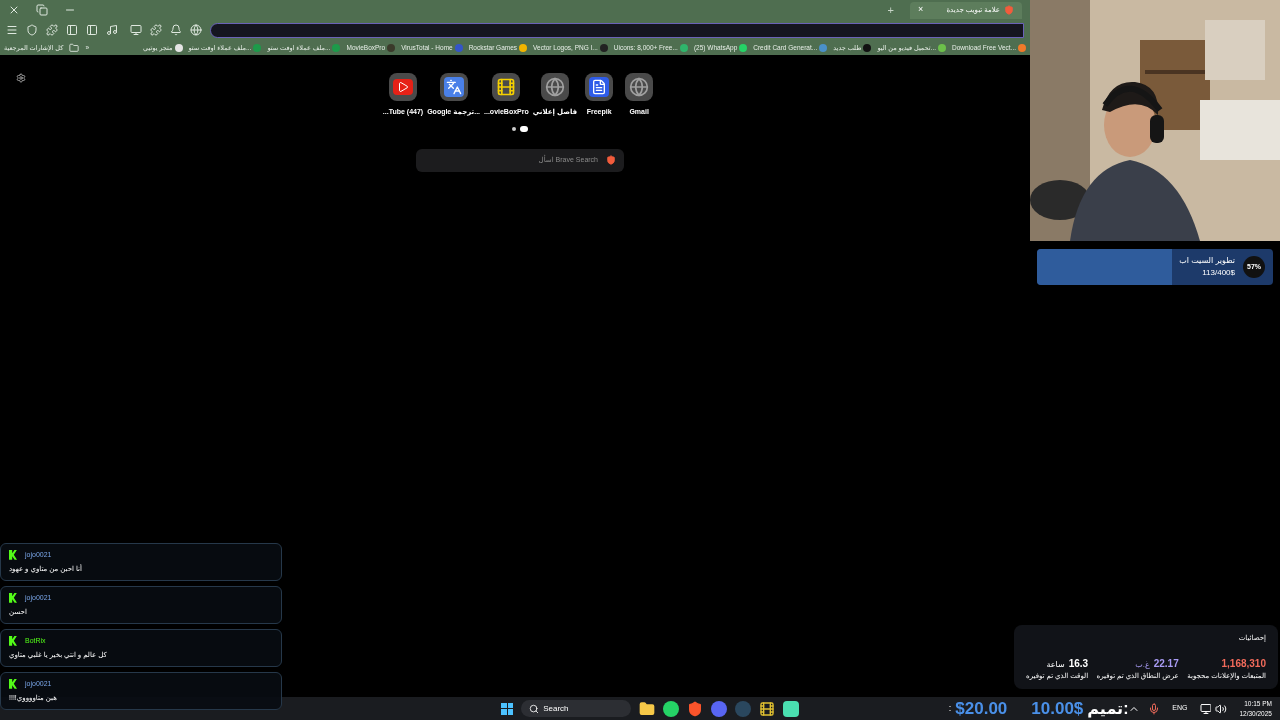 Image resolution: width=1280 pixels, height=720 pixels. What do you see at coordinates (1055, 664) in the screenshot?
I see `stat-unit: ساعة` at bounding box center [1055, 664].